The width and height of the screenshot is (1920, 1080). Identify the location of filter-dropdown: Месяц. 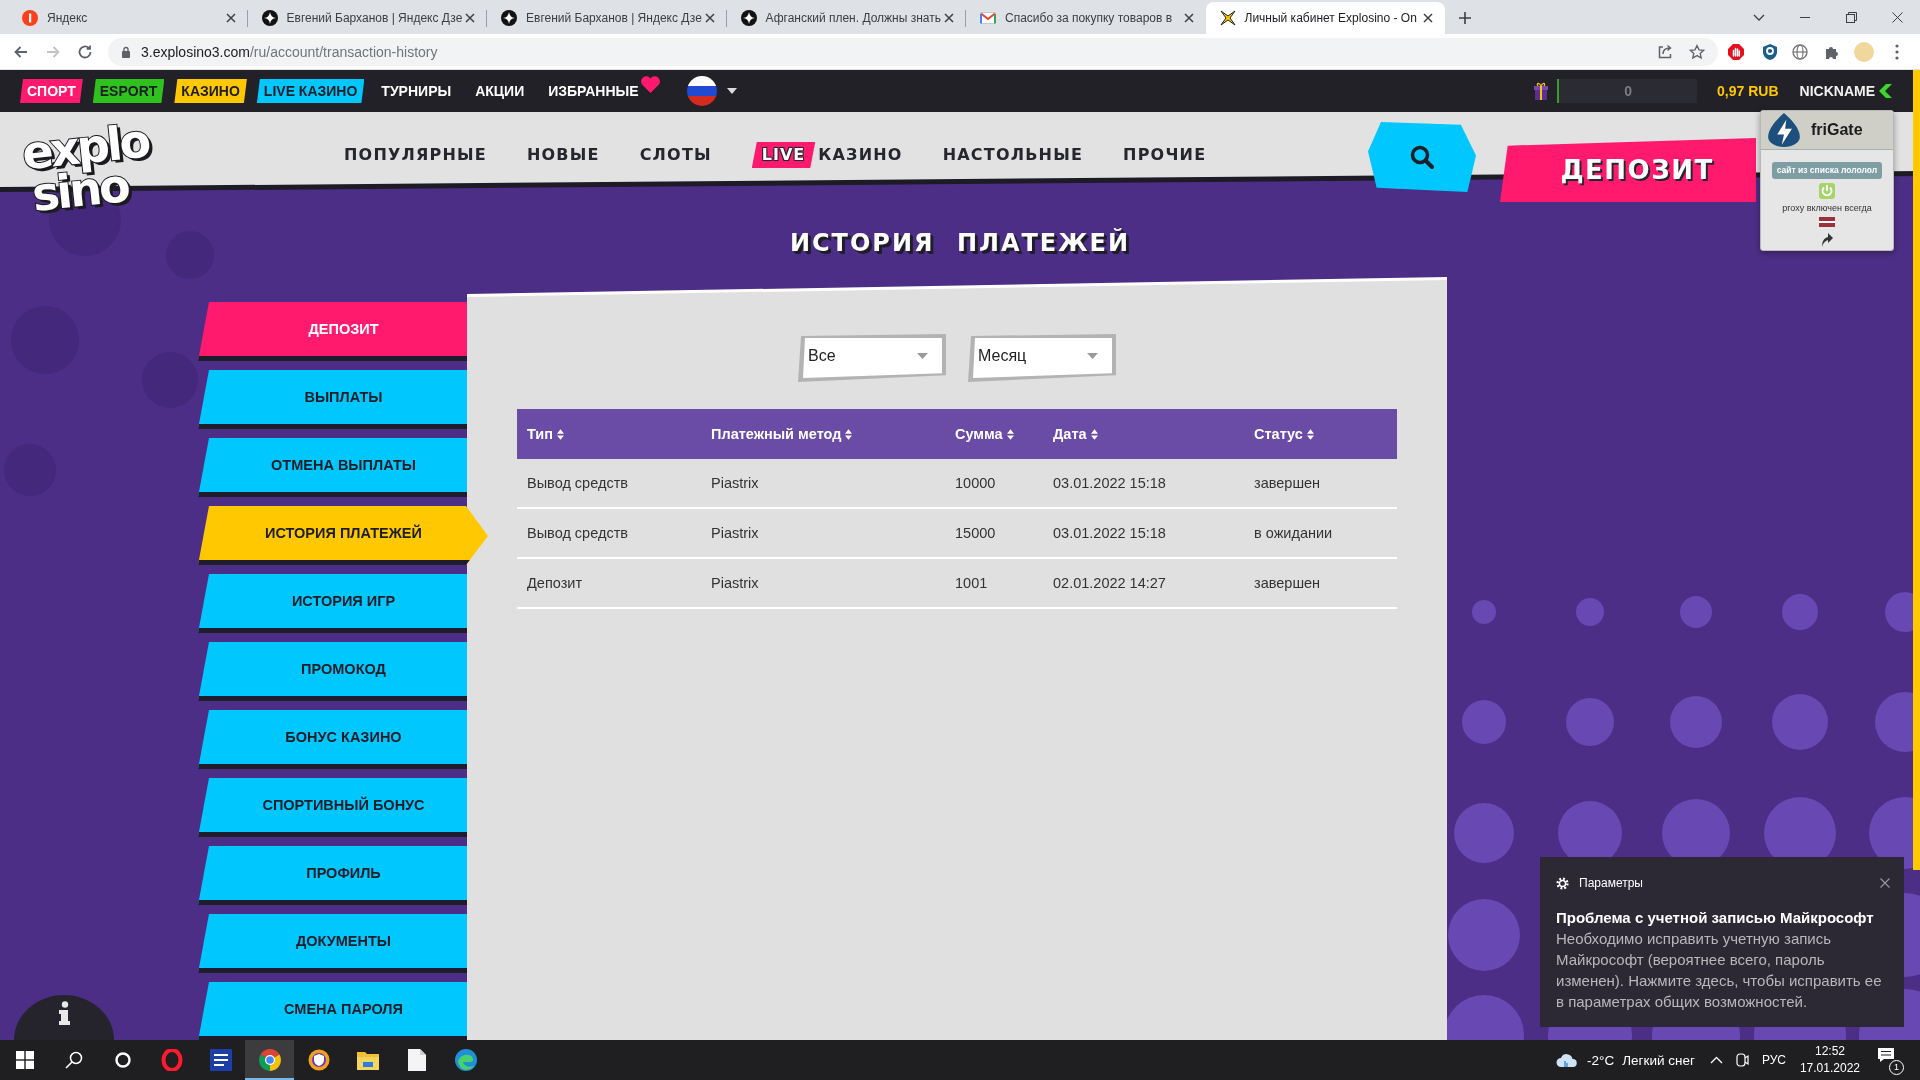
(1042, 358).